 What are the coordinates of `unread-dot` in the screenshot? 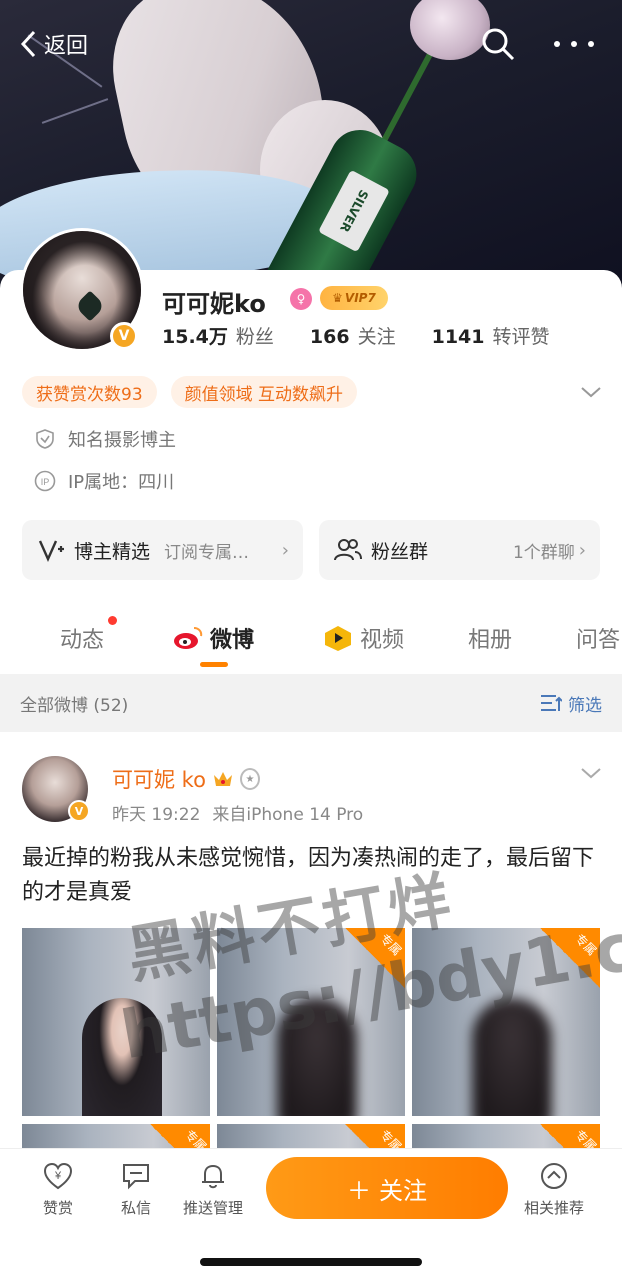 It's located at (112, 620).